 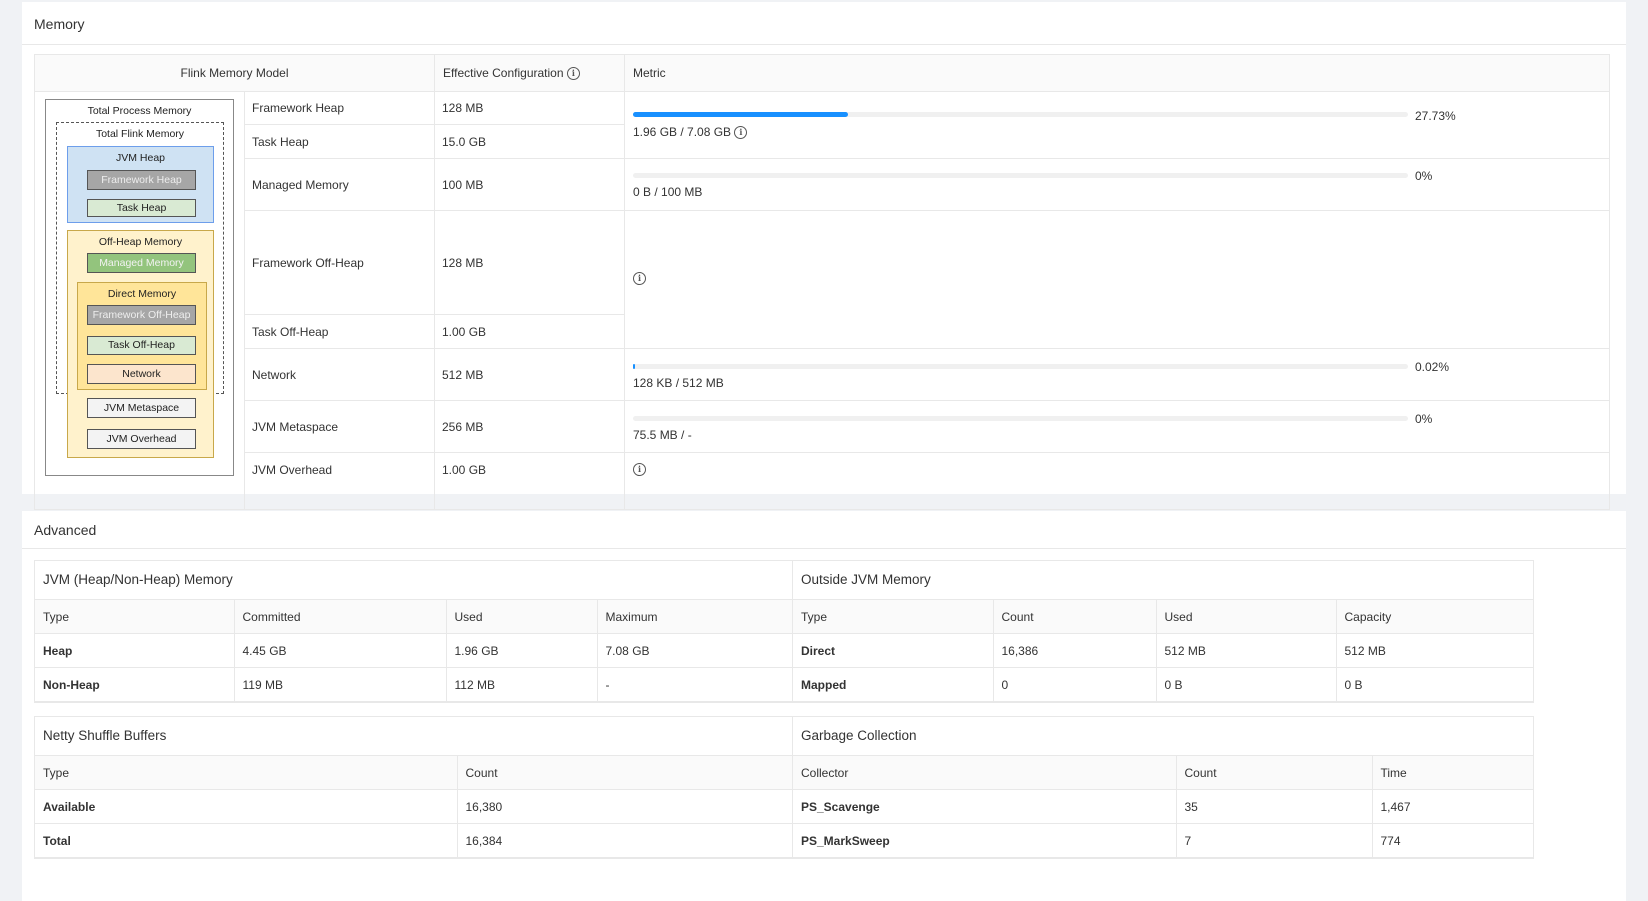 I want to click on table-row: Available 16,380, so click(x=415, y=806).